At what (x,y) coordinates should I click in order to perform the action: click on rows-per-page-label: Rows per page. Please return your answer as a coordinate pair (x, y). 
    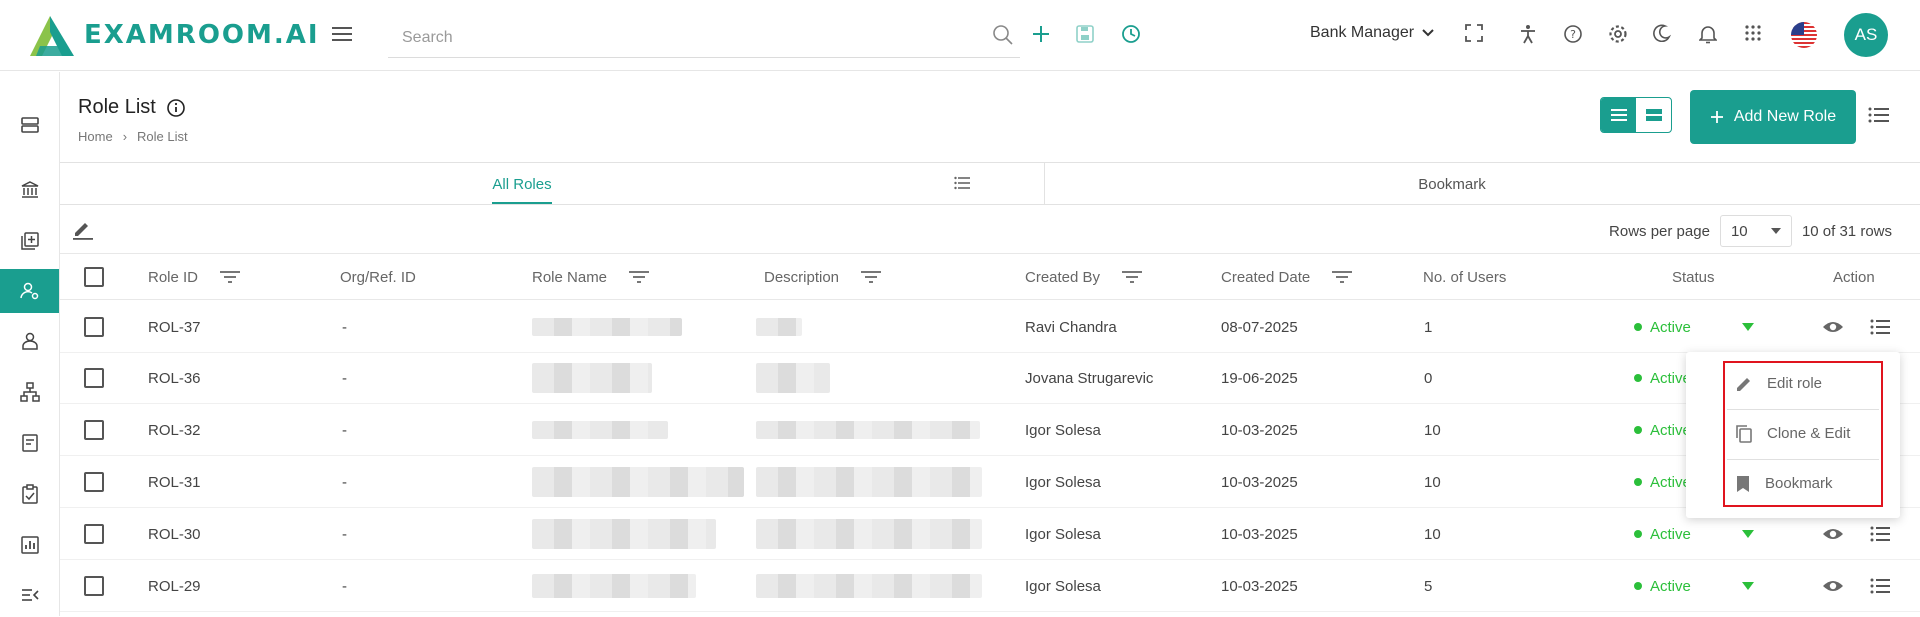
    Looking at the image, I should click on (1659, 231).